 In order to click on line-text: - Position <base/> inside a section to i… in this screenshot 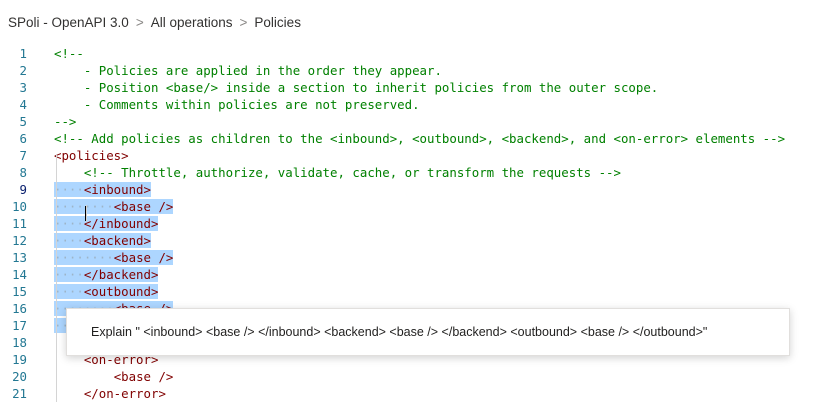, I will do `click(371, 87)`.